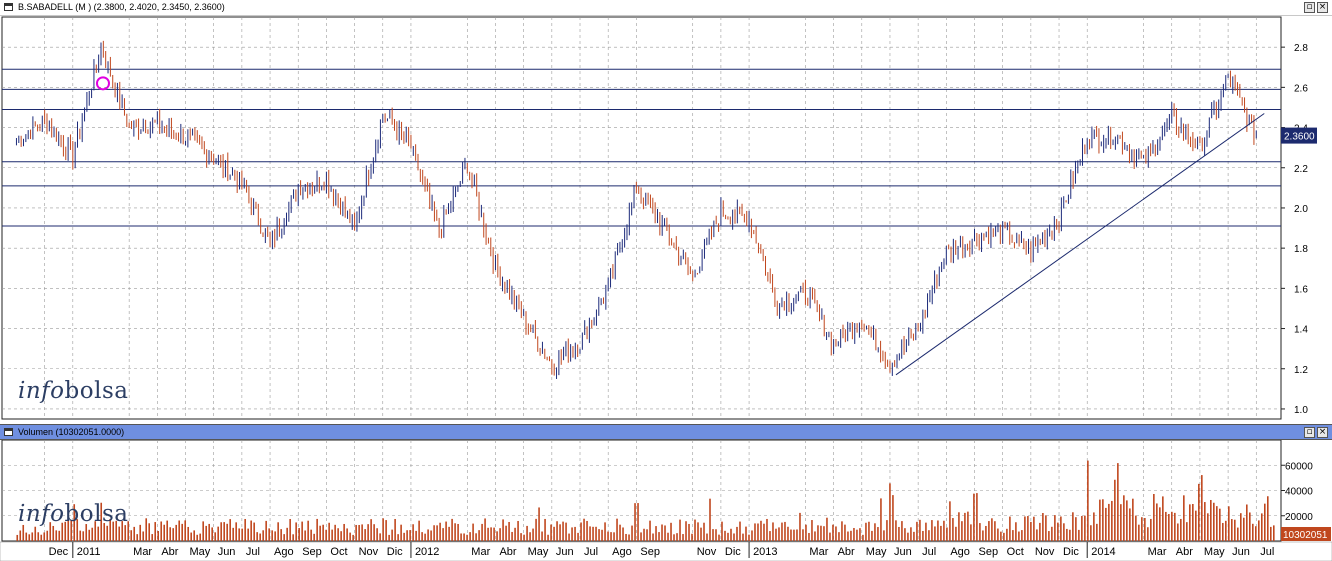  Describe the element at coordinates (1301, 48) in the screenshot. I see `price-tick-label: 2.8` at that location.